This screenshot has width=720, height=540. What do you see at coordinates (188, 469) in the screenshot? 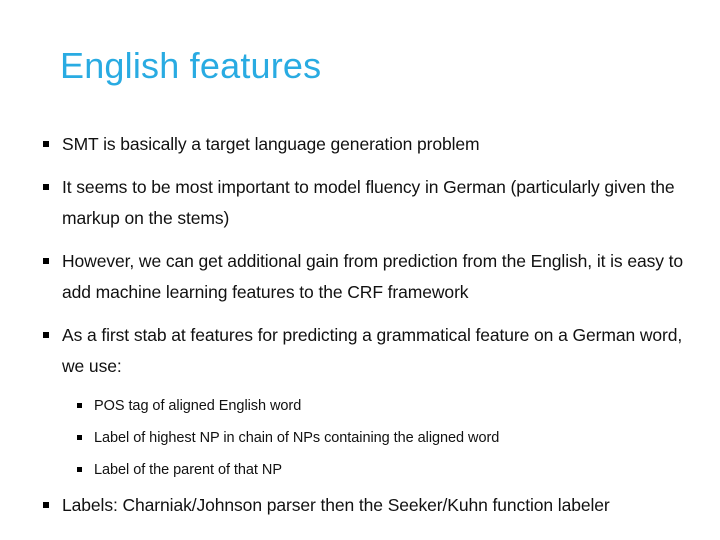
I see `sub-list-item-text: Label of the parent of that NP` at bounding box center [188, 469].